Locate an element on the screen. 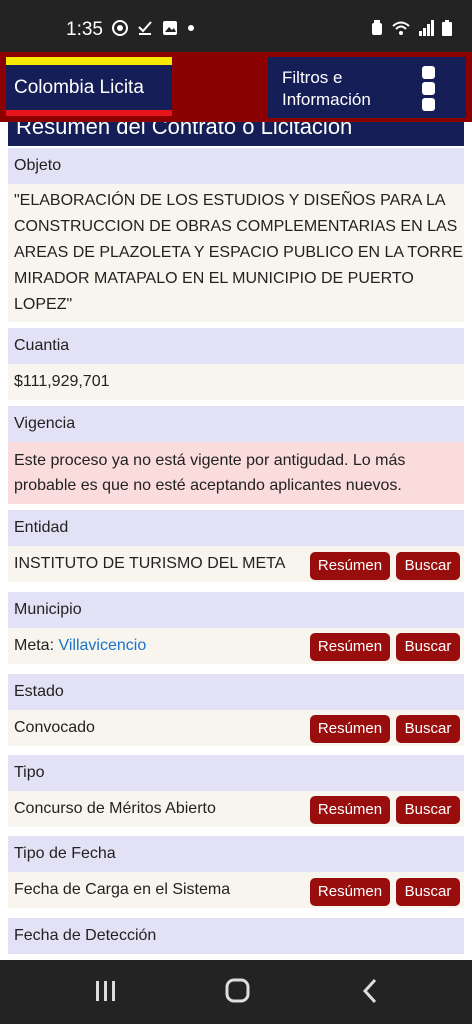 This screenshot has width=472, height=1024. alarm-icon is located at coordinates (377, 27).